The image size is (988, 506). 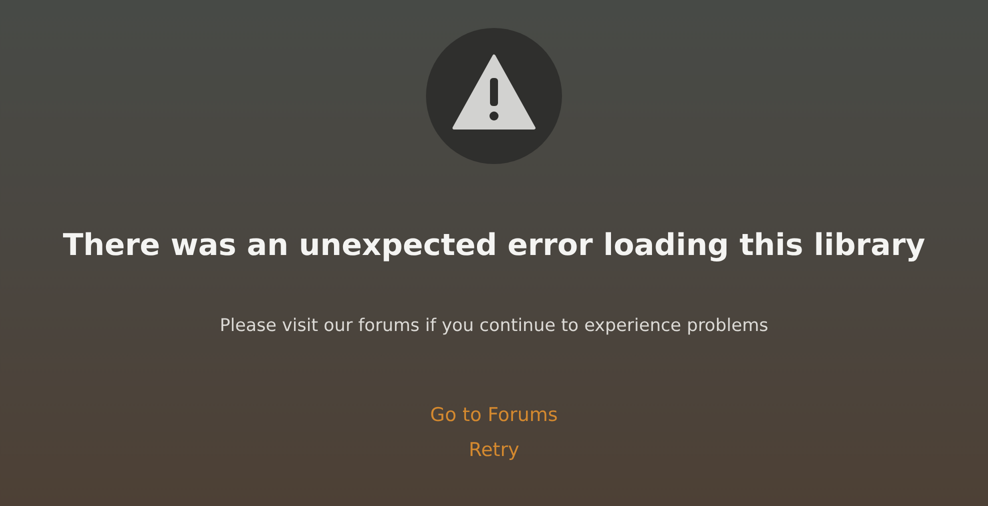 I want to click on error-title: There was an unexpected error loading this library, so click(x=494, y=246).